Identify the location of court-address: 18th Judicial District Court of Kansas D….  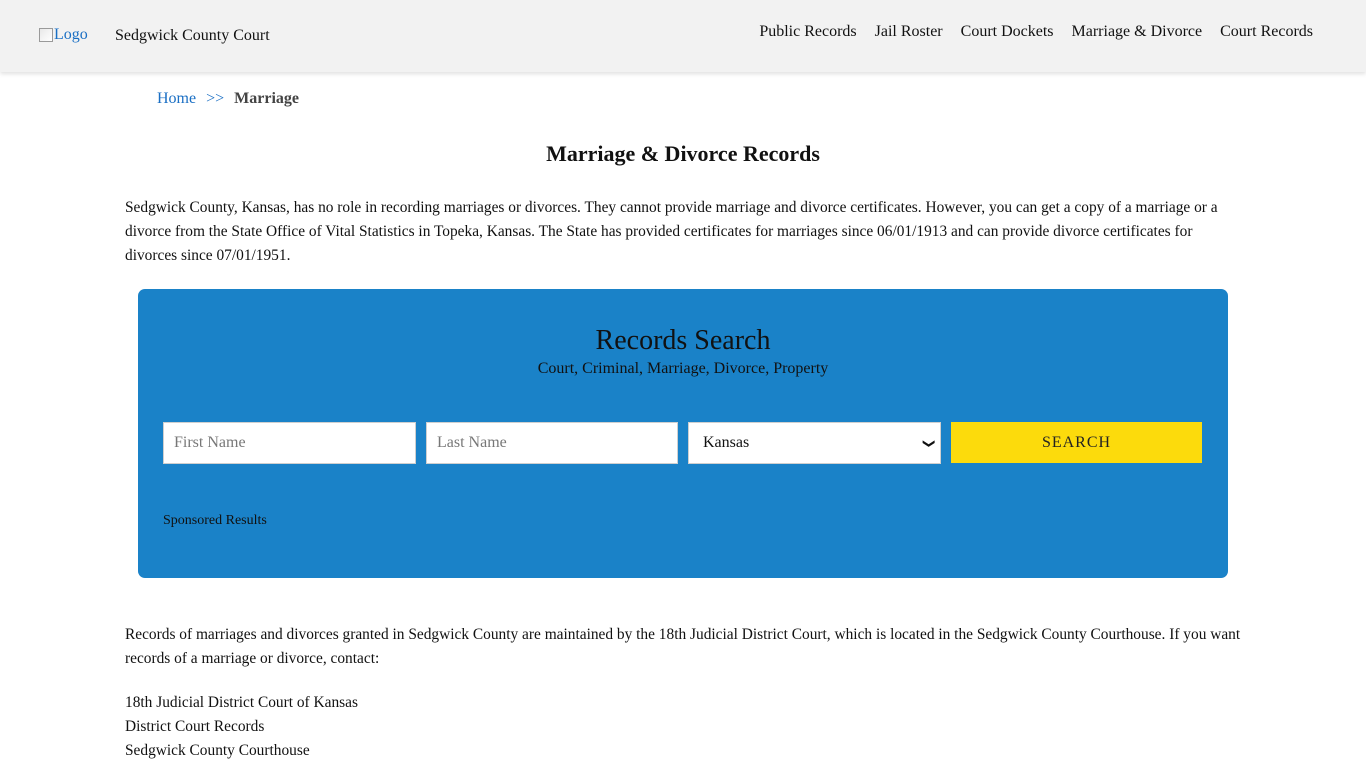
(241, 727).